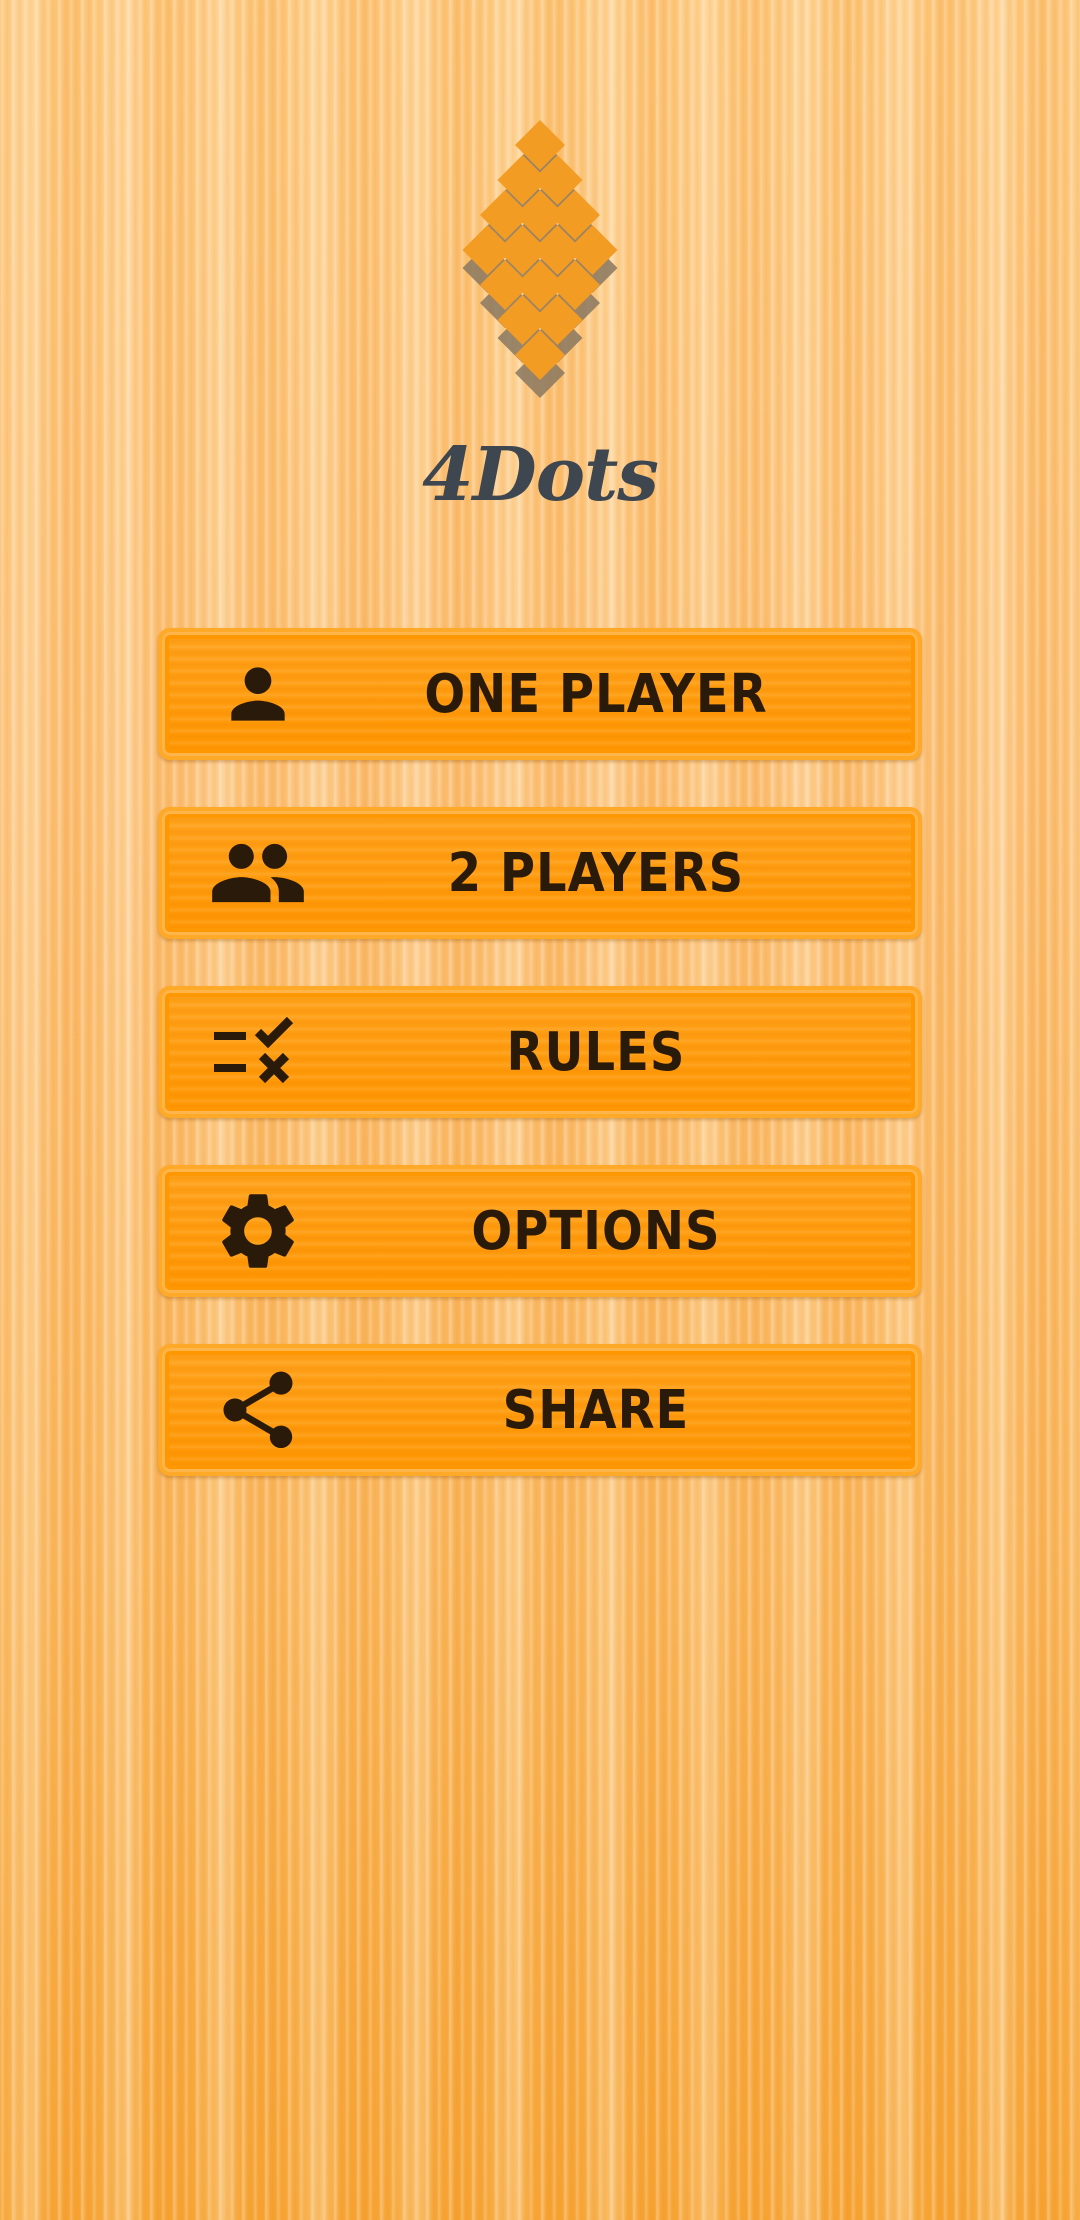  I want to click on options-label: OPTIONS, so click(596, 1231).